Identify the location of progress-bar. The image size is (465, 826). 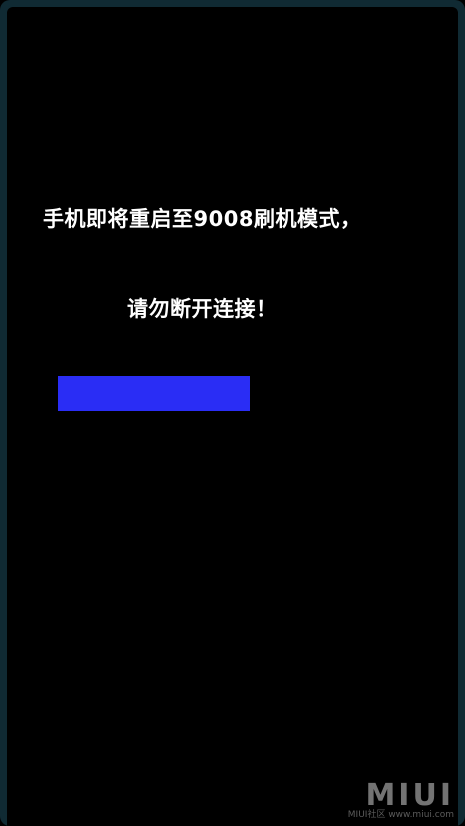
(232, 393).